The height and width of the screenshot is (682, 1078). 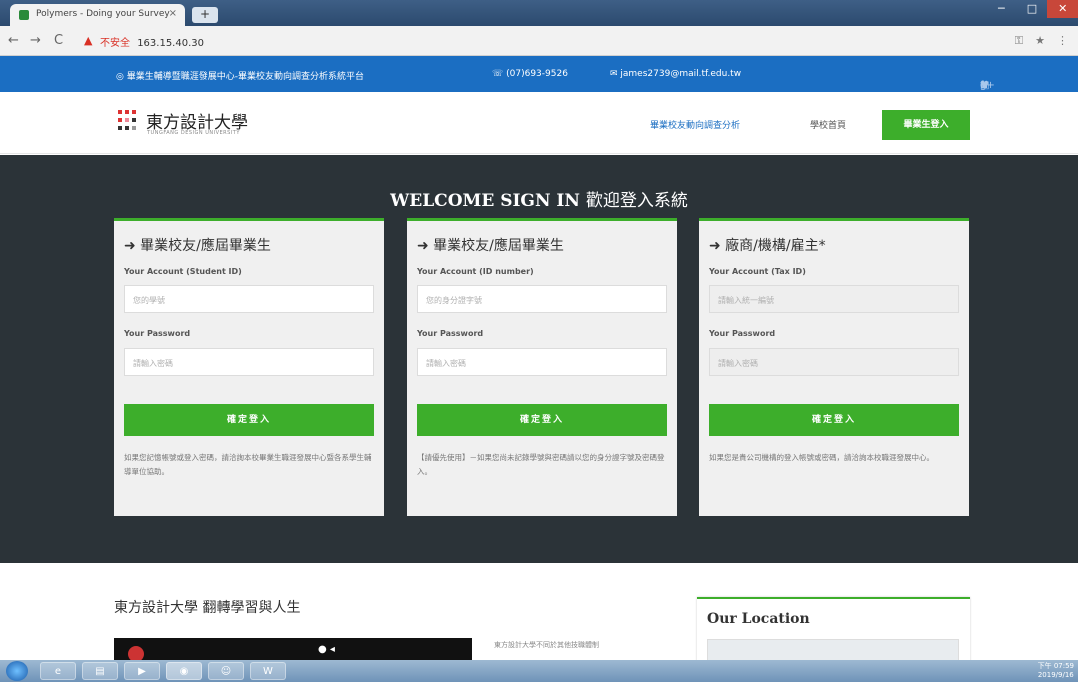 I want to click on browser-tab-bar: Polymers - Doing your Survey × + ─ □ ✕, so click(x=539, y=13).